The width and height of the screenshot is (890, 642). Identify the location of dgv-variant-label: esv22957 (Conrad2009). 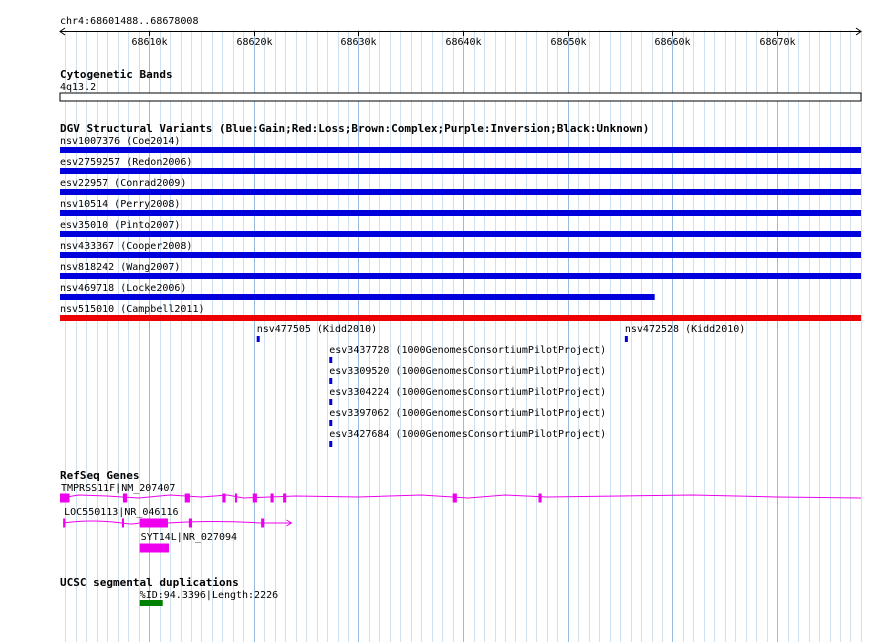
(123, 183).